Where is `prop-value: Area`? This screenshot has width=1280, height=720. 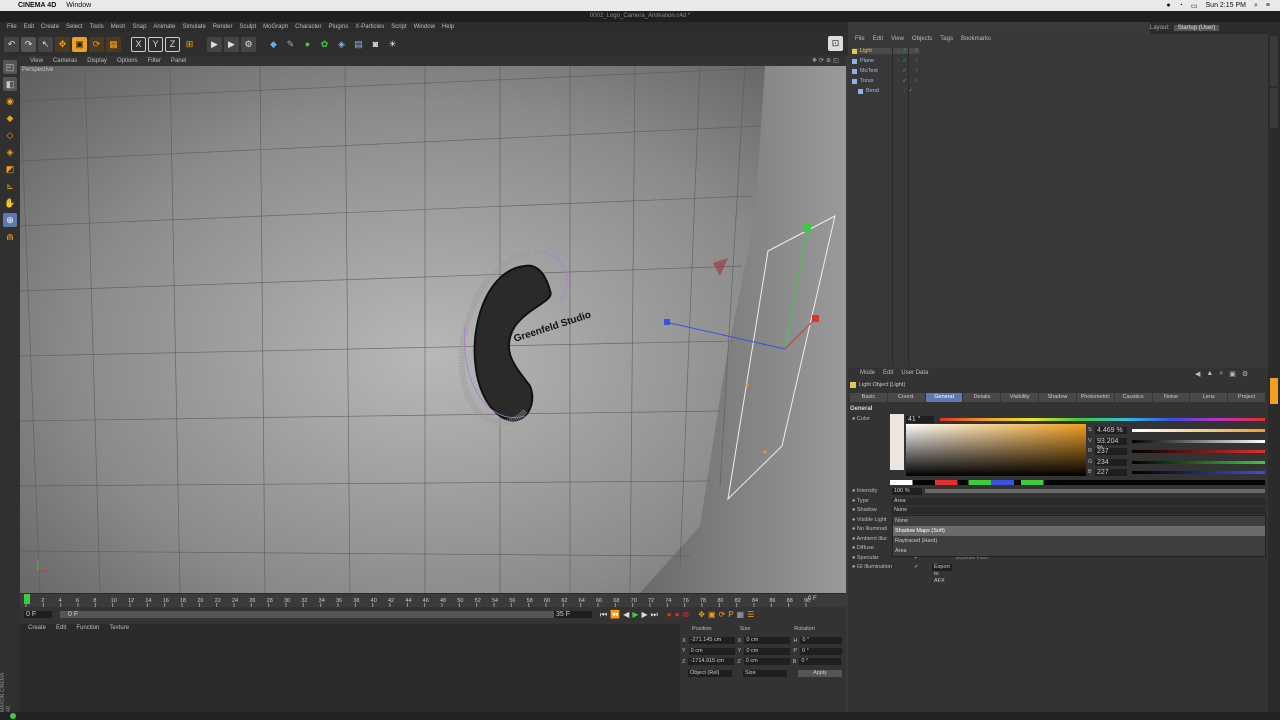 prop-value: Area is located at coordinates (1079, 501).